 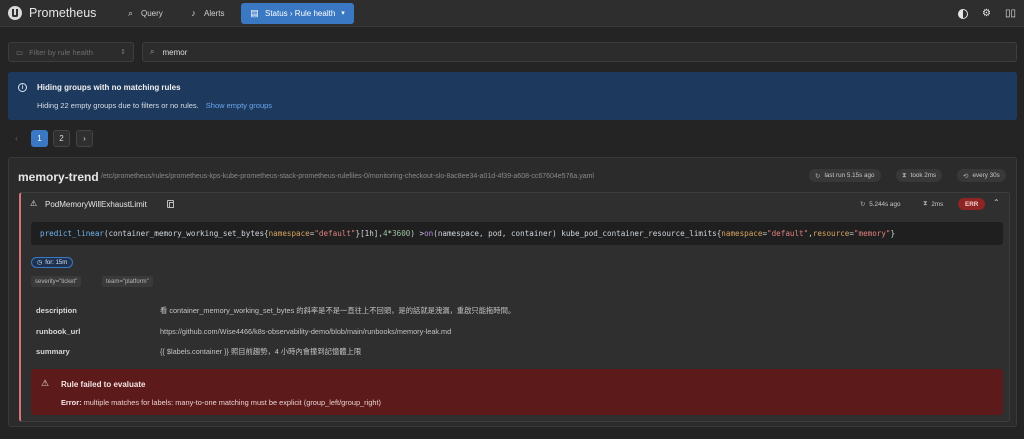 I want to click on for-duration-badge: ◷ for: 15m, so click(x=52, y=262).